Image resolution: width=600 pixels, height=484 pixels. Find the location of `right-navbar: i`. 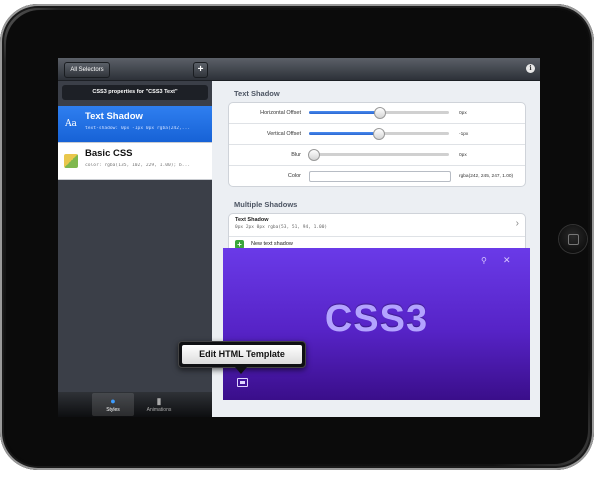

right-navbar: i is located at coordinates (376, 69).